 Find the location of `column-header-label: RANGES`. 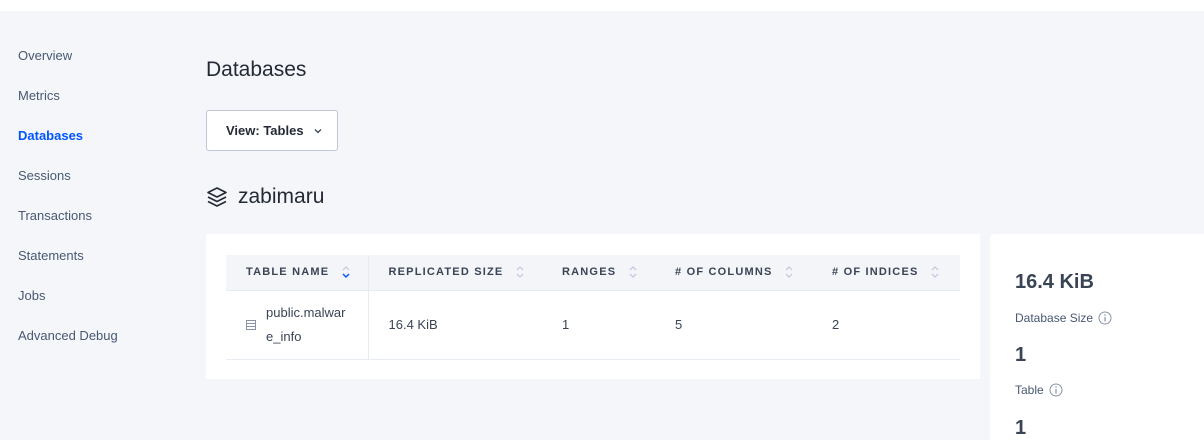

column-header-label: RANGES is located at coordinates (589, 272).